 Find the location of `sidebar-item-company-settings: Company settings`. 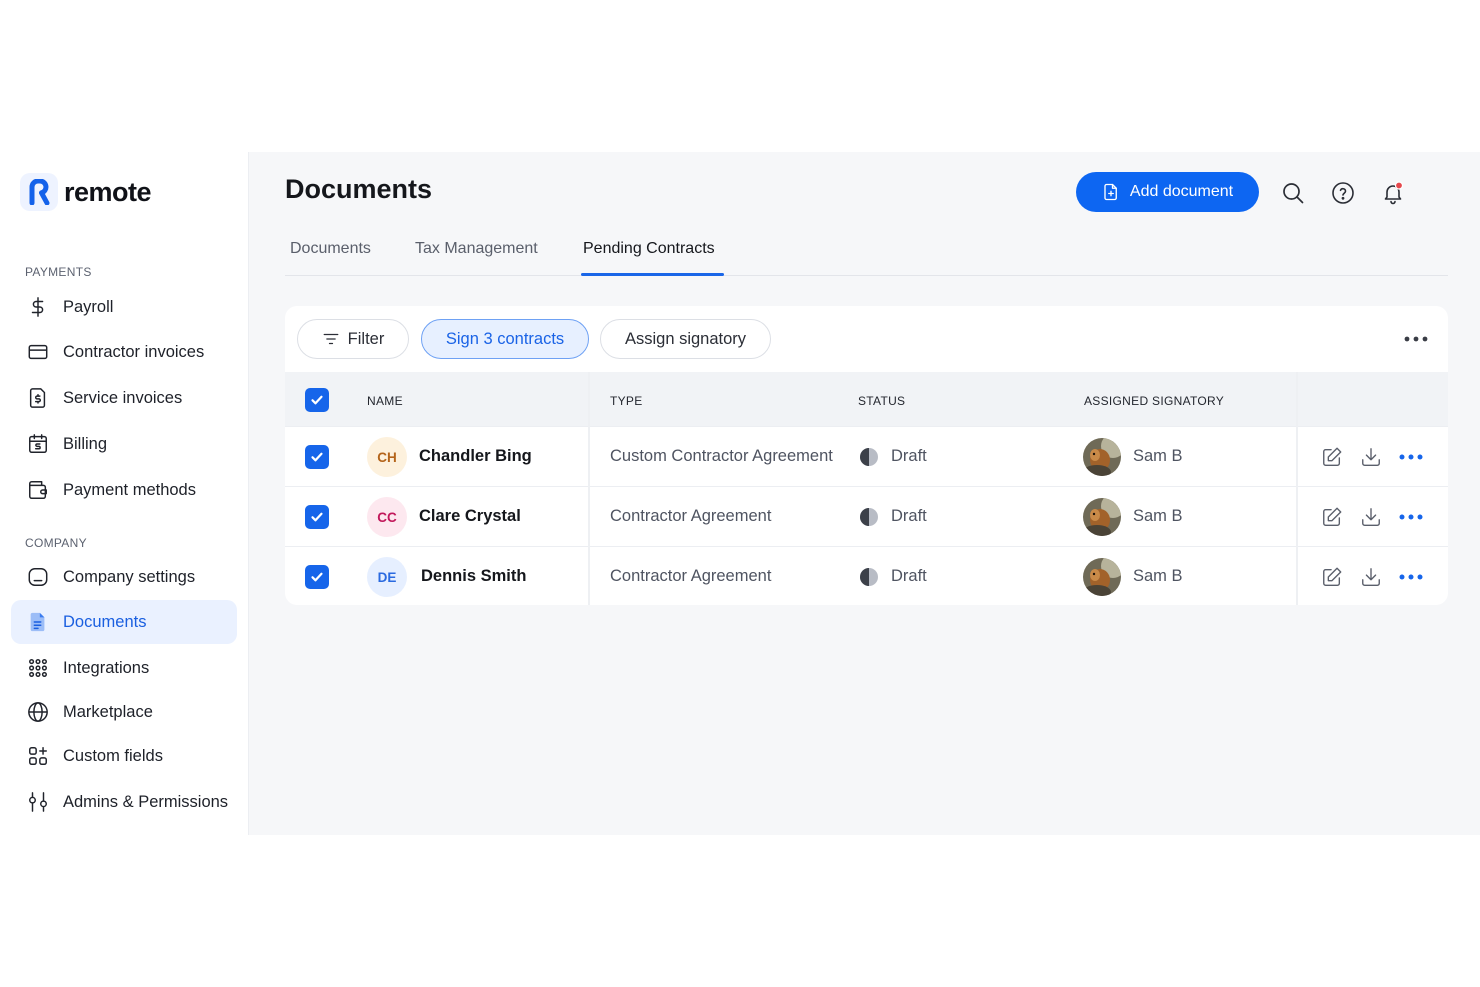

sidebar-item-company-settings: Company settings is located at coordinates (124, 577).